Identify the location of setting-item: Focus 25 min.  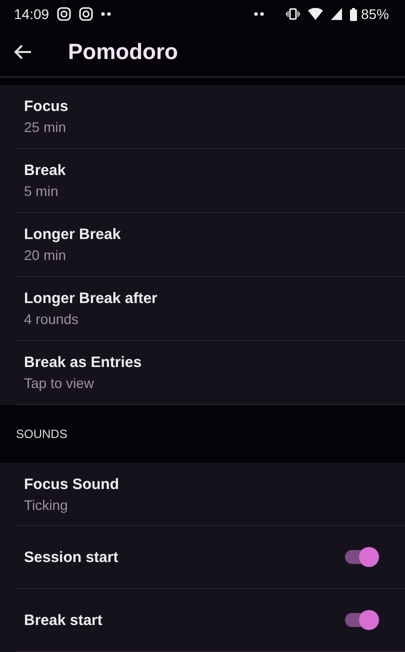
(210, 116).